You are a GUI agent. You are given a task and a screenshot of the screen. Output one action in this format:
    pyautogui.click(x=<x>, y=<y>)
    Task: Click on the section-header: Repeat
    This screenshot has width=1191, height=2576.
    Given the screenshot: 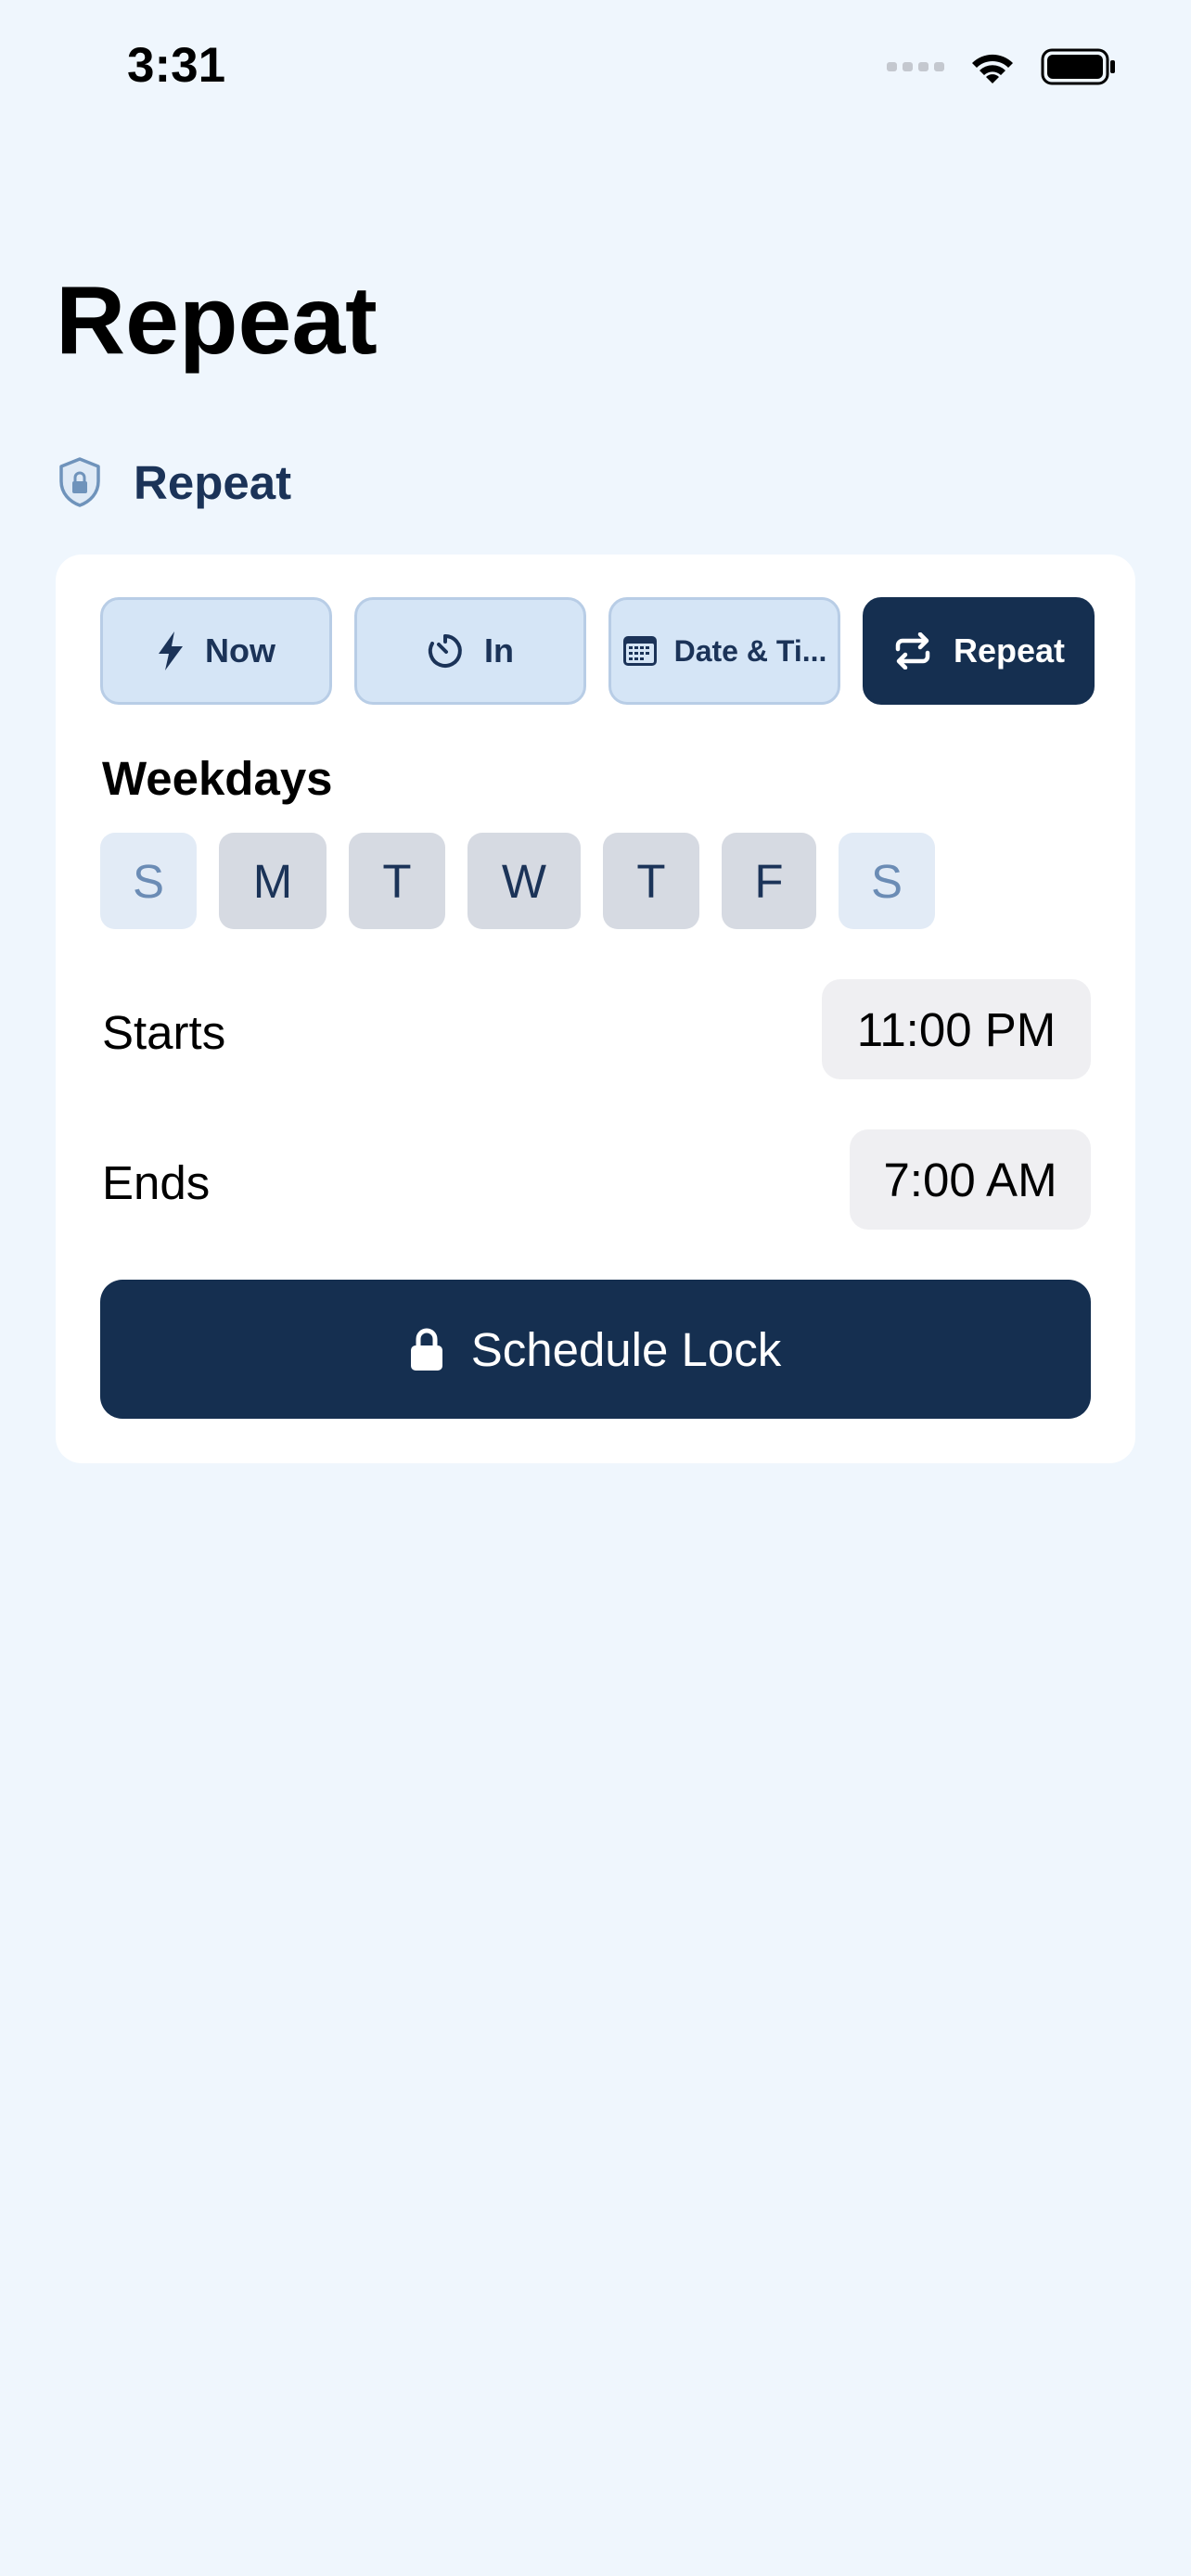 What is the action you would take?
    pyautogui.click(x=174, y=482)
    